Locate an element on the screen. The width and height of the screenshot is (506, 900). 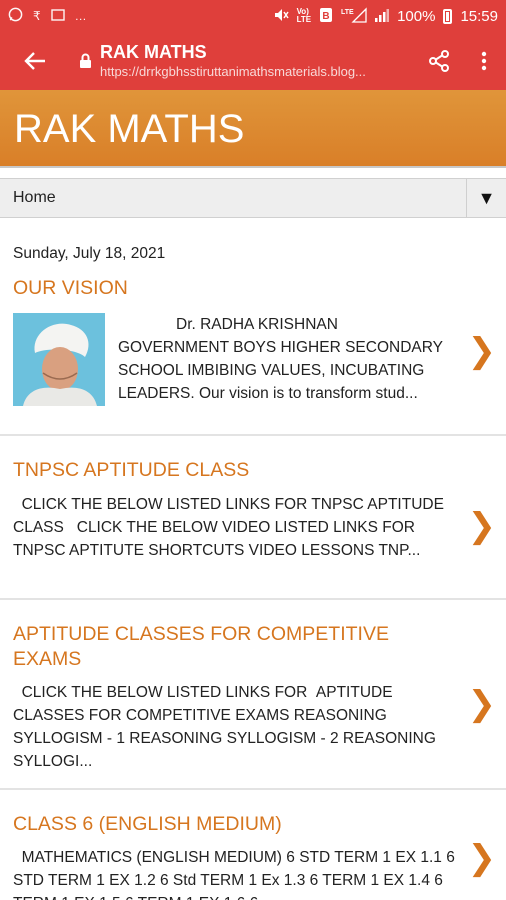
post-title: APTITUDE CLASSES FOR COMPETITIVE EXAMS is located at coordinates (235, 647).